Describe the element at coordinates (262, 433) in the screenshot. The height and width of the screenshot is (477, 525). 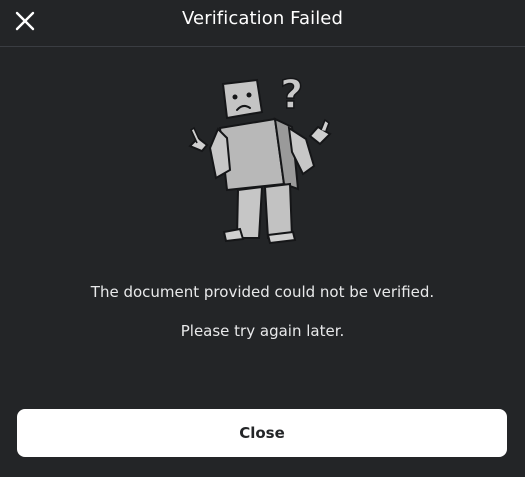
I see `close-button: Close` at that location.